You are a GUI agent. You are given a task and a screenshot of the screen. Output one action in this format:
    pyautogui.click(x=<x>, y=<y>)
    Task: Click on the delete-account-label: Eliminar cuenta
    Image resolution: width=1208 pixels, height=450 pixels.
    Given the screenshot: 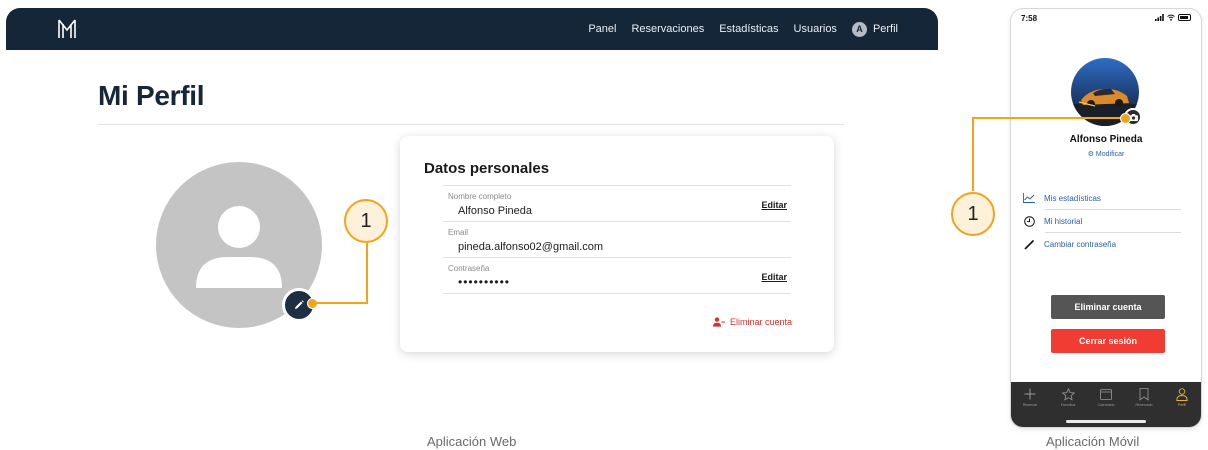 What is the action you would take?
    pyautogui.click(x=760, y=322)
    